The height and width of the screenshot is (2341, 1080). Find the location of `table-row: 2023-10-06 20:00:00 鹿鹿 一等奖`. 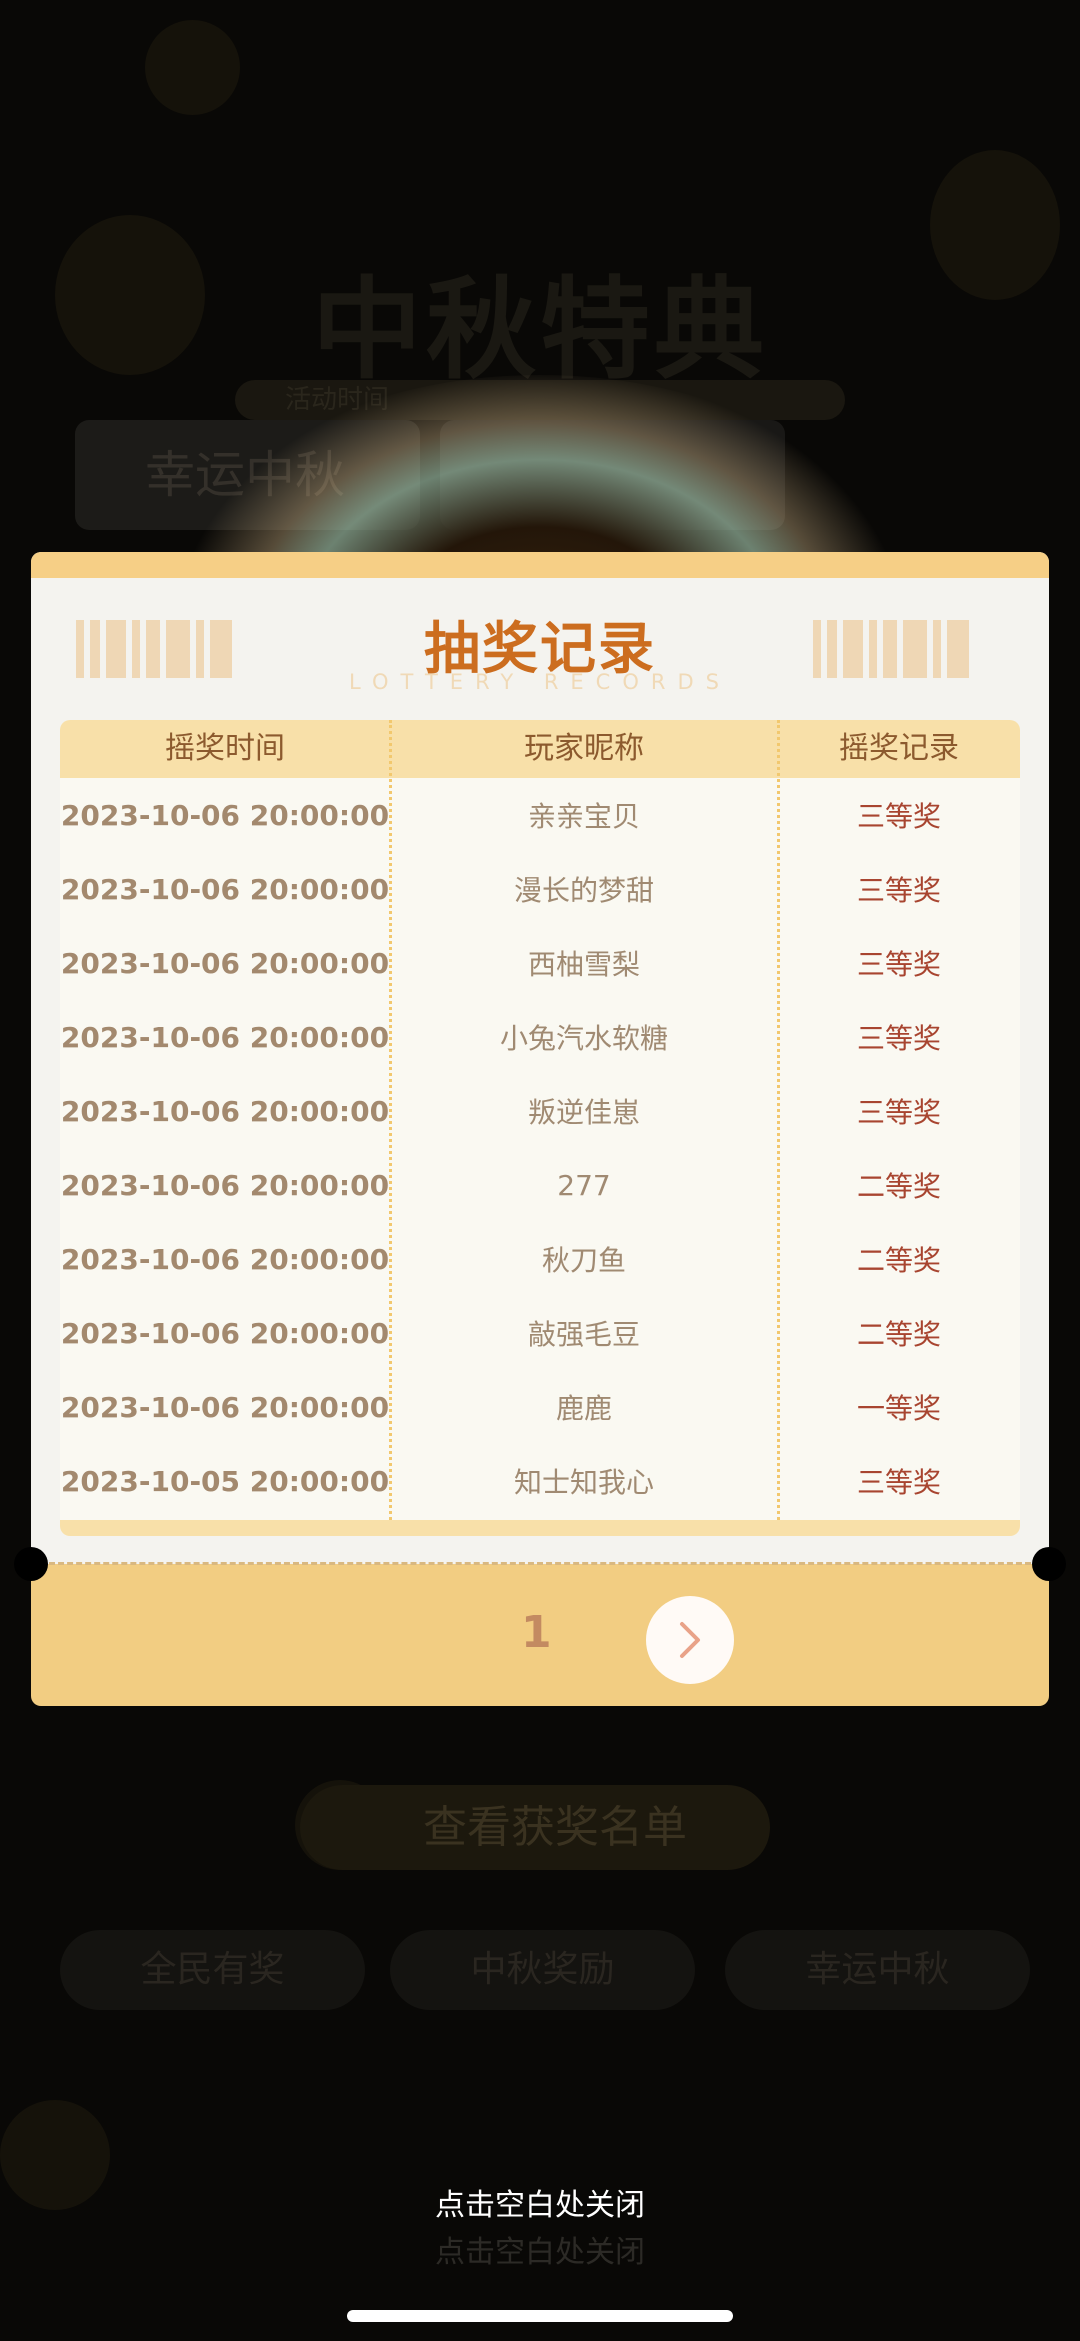

table-row: 2023-10-06 20:00:00 鹿鹿 一等奖 is located at coordinates (540, 1407).